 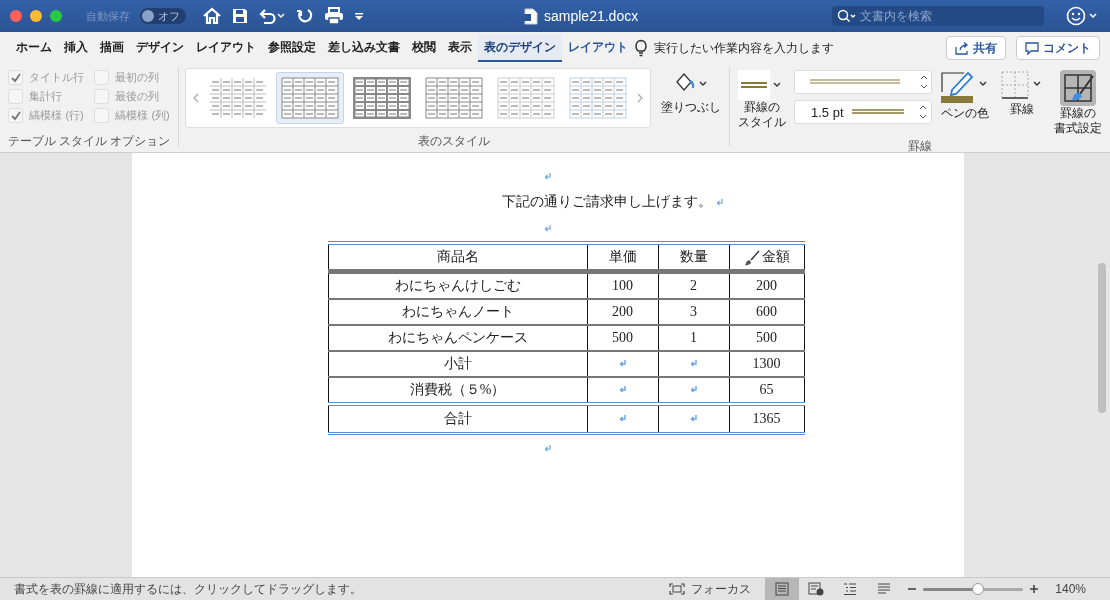 What do you see at coordinates (1022, 94) in the screenshot?
I see `borders-button: 罫線` at bounding box center [1022, 94].